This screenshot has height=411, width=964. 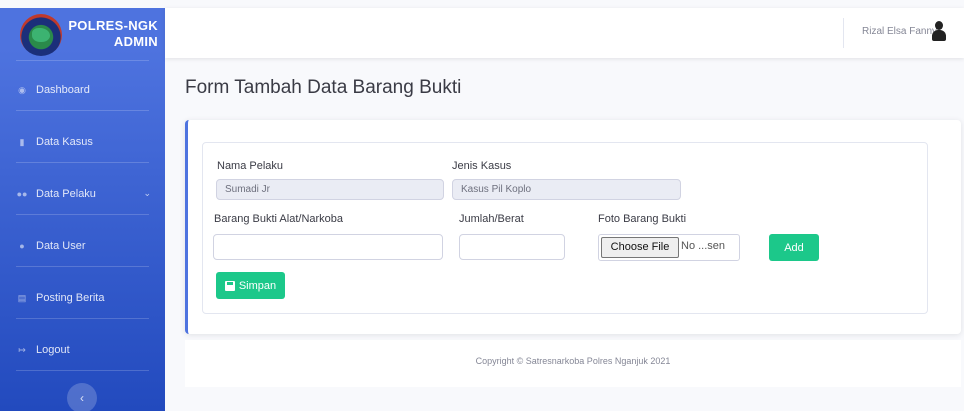 What do you see at coordinates (22, 246) in the screenshot?
I see `user-icon: ●` at bounding box center [22, 246].